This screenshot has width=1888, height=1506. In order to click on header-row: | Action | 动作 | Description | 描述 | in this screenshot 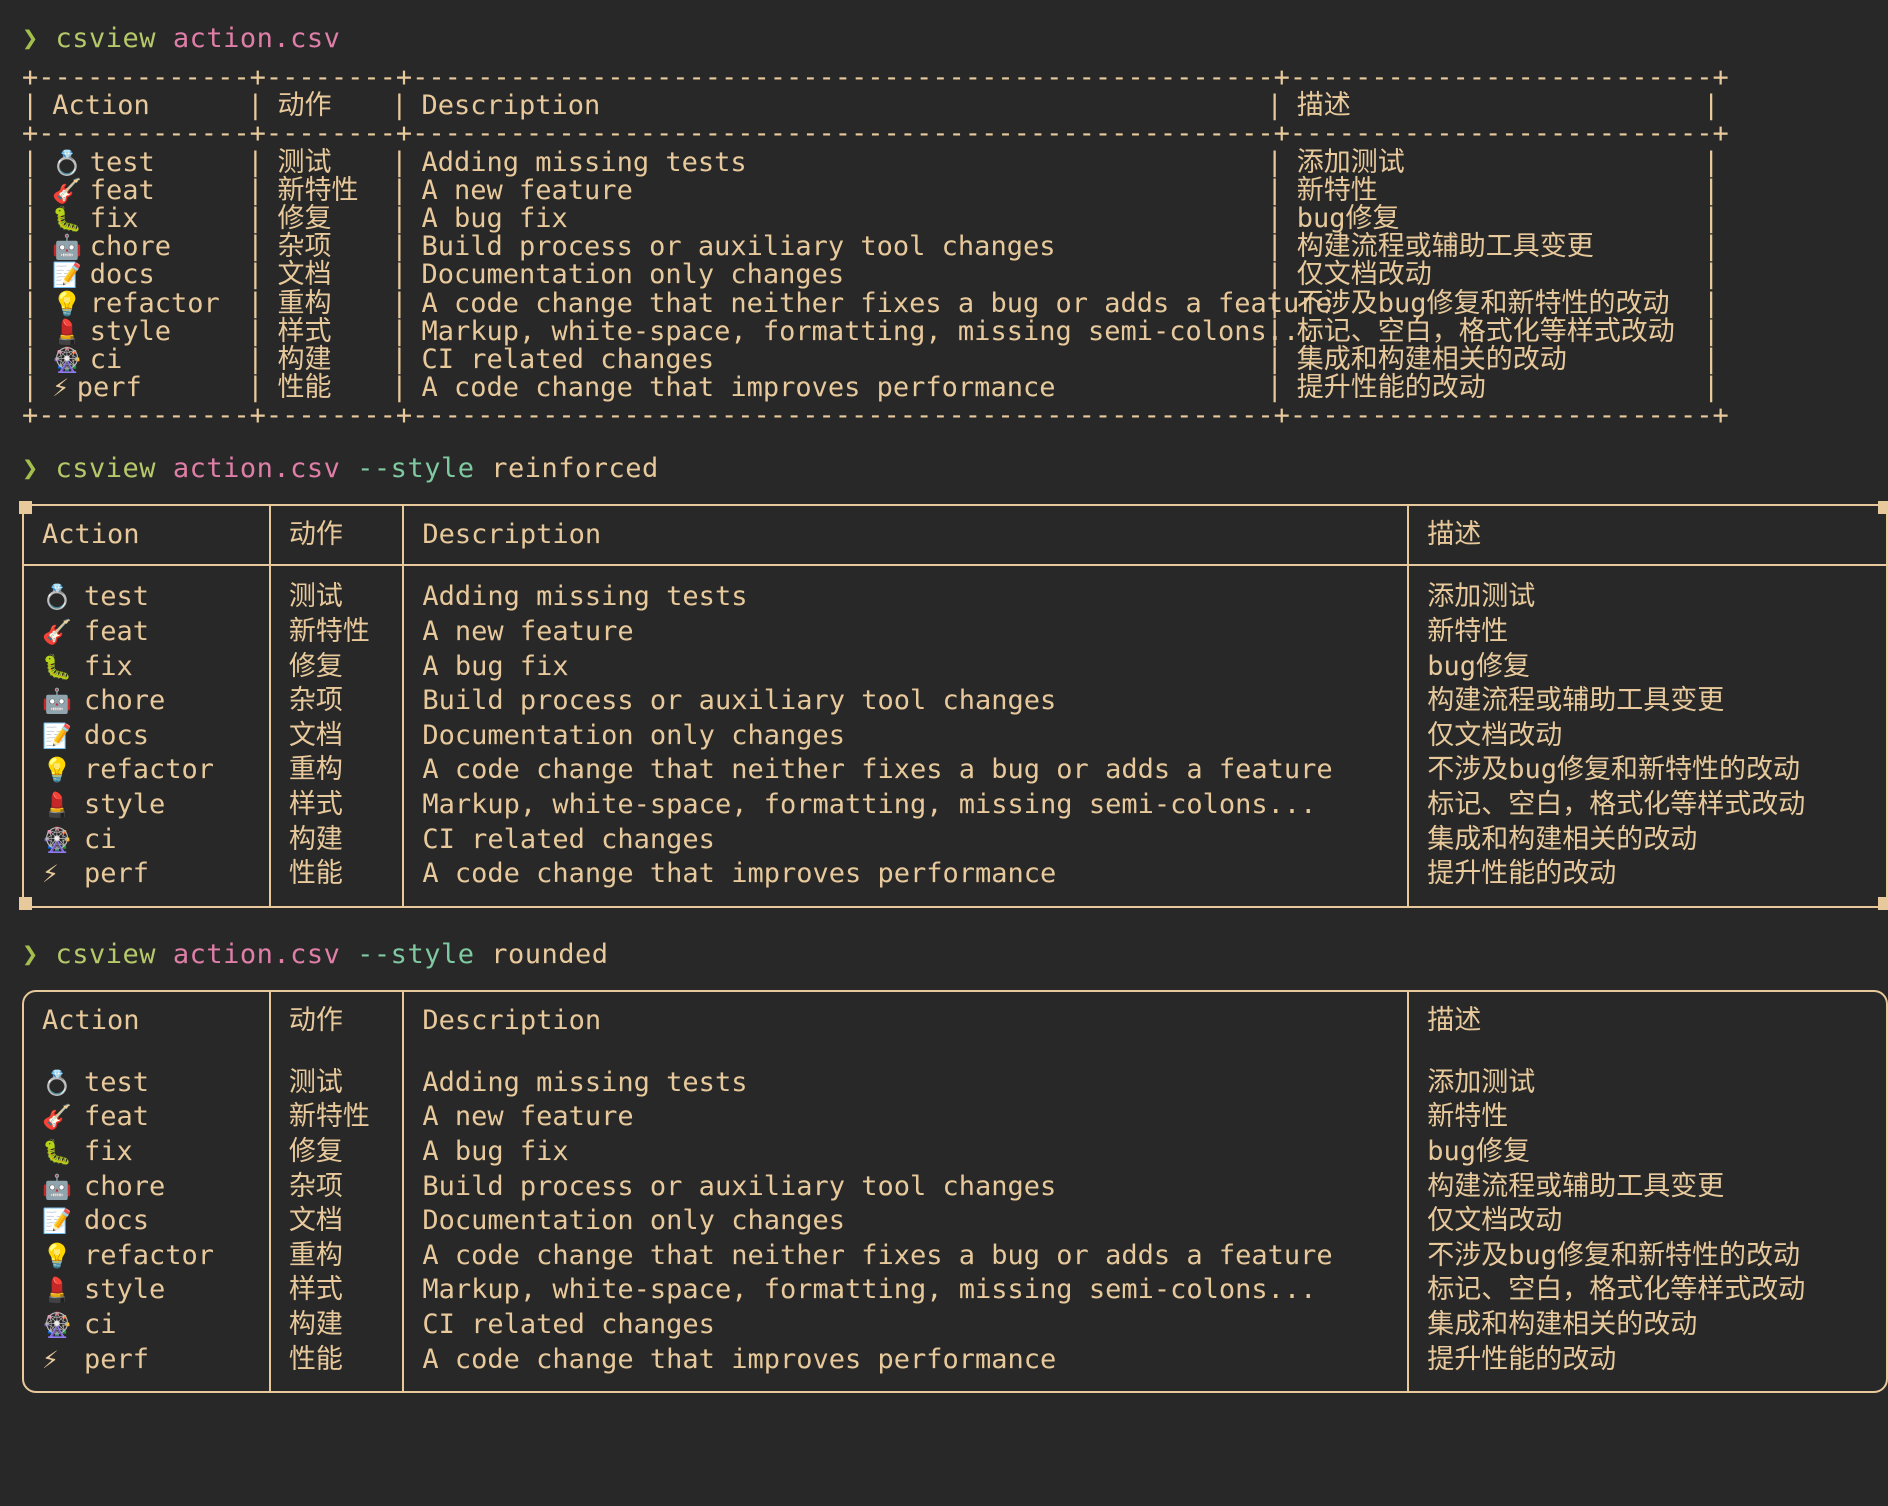, I will do `click(955, 106)`.